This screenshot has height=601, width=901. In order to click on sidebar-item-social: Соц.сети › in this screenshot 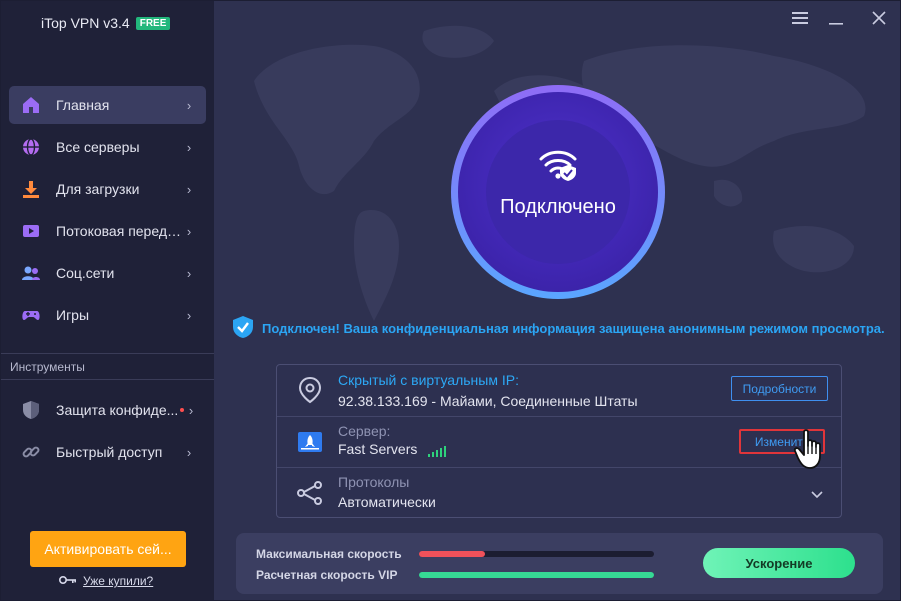, I will do `click(107, 273)`.